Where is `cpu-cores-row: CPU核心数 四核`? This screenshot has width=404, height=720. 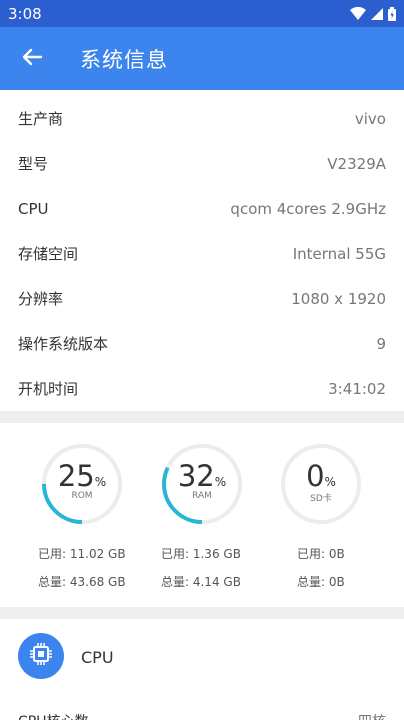
cpu-cores-row: CPU核心数 四核 is located at coordinates (202, 715).